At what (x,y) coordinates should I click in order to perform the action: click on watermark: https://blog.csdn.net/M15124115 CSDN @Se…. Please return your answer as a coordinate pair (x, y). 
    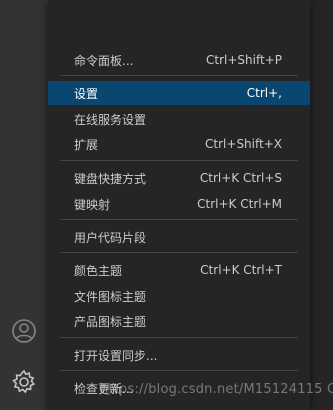
    Looking at the image, I should click on (216, 389).